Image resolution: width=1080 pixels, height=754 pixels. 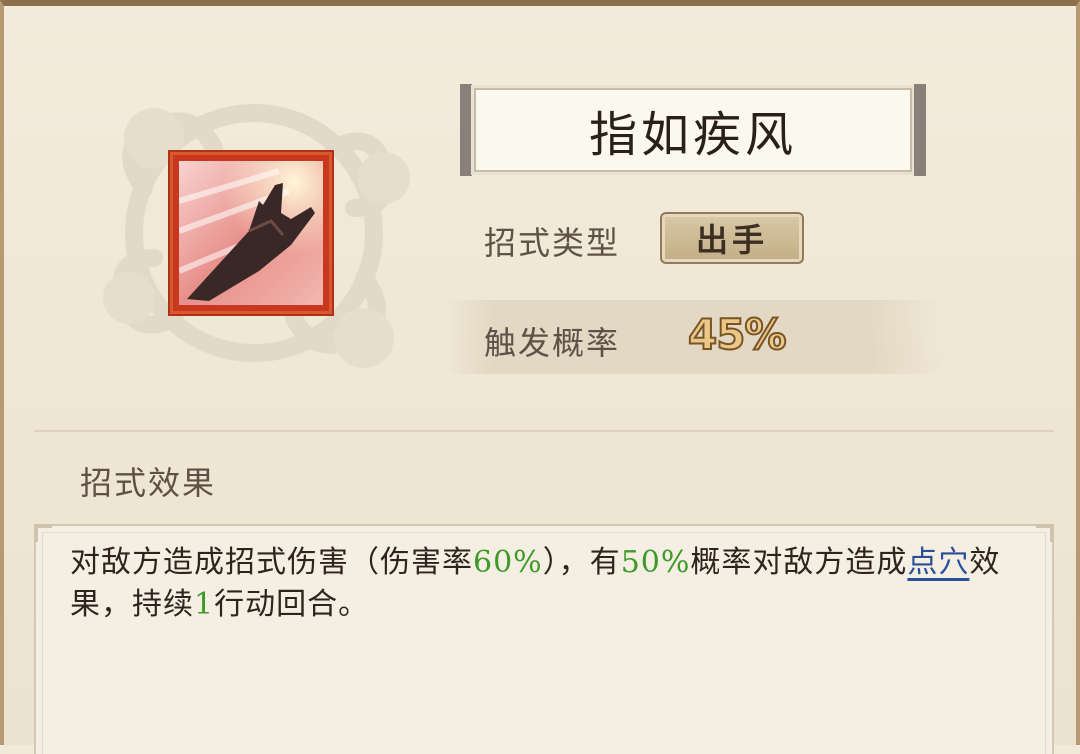 I want to click on skill-name: 指如疾风, so click(x=692, y=135).